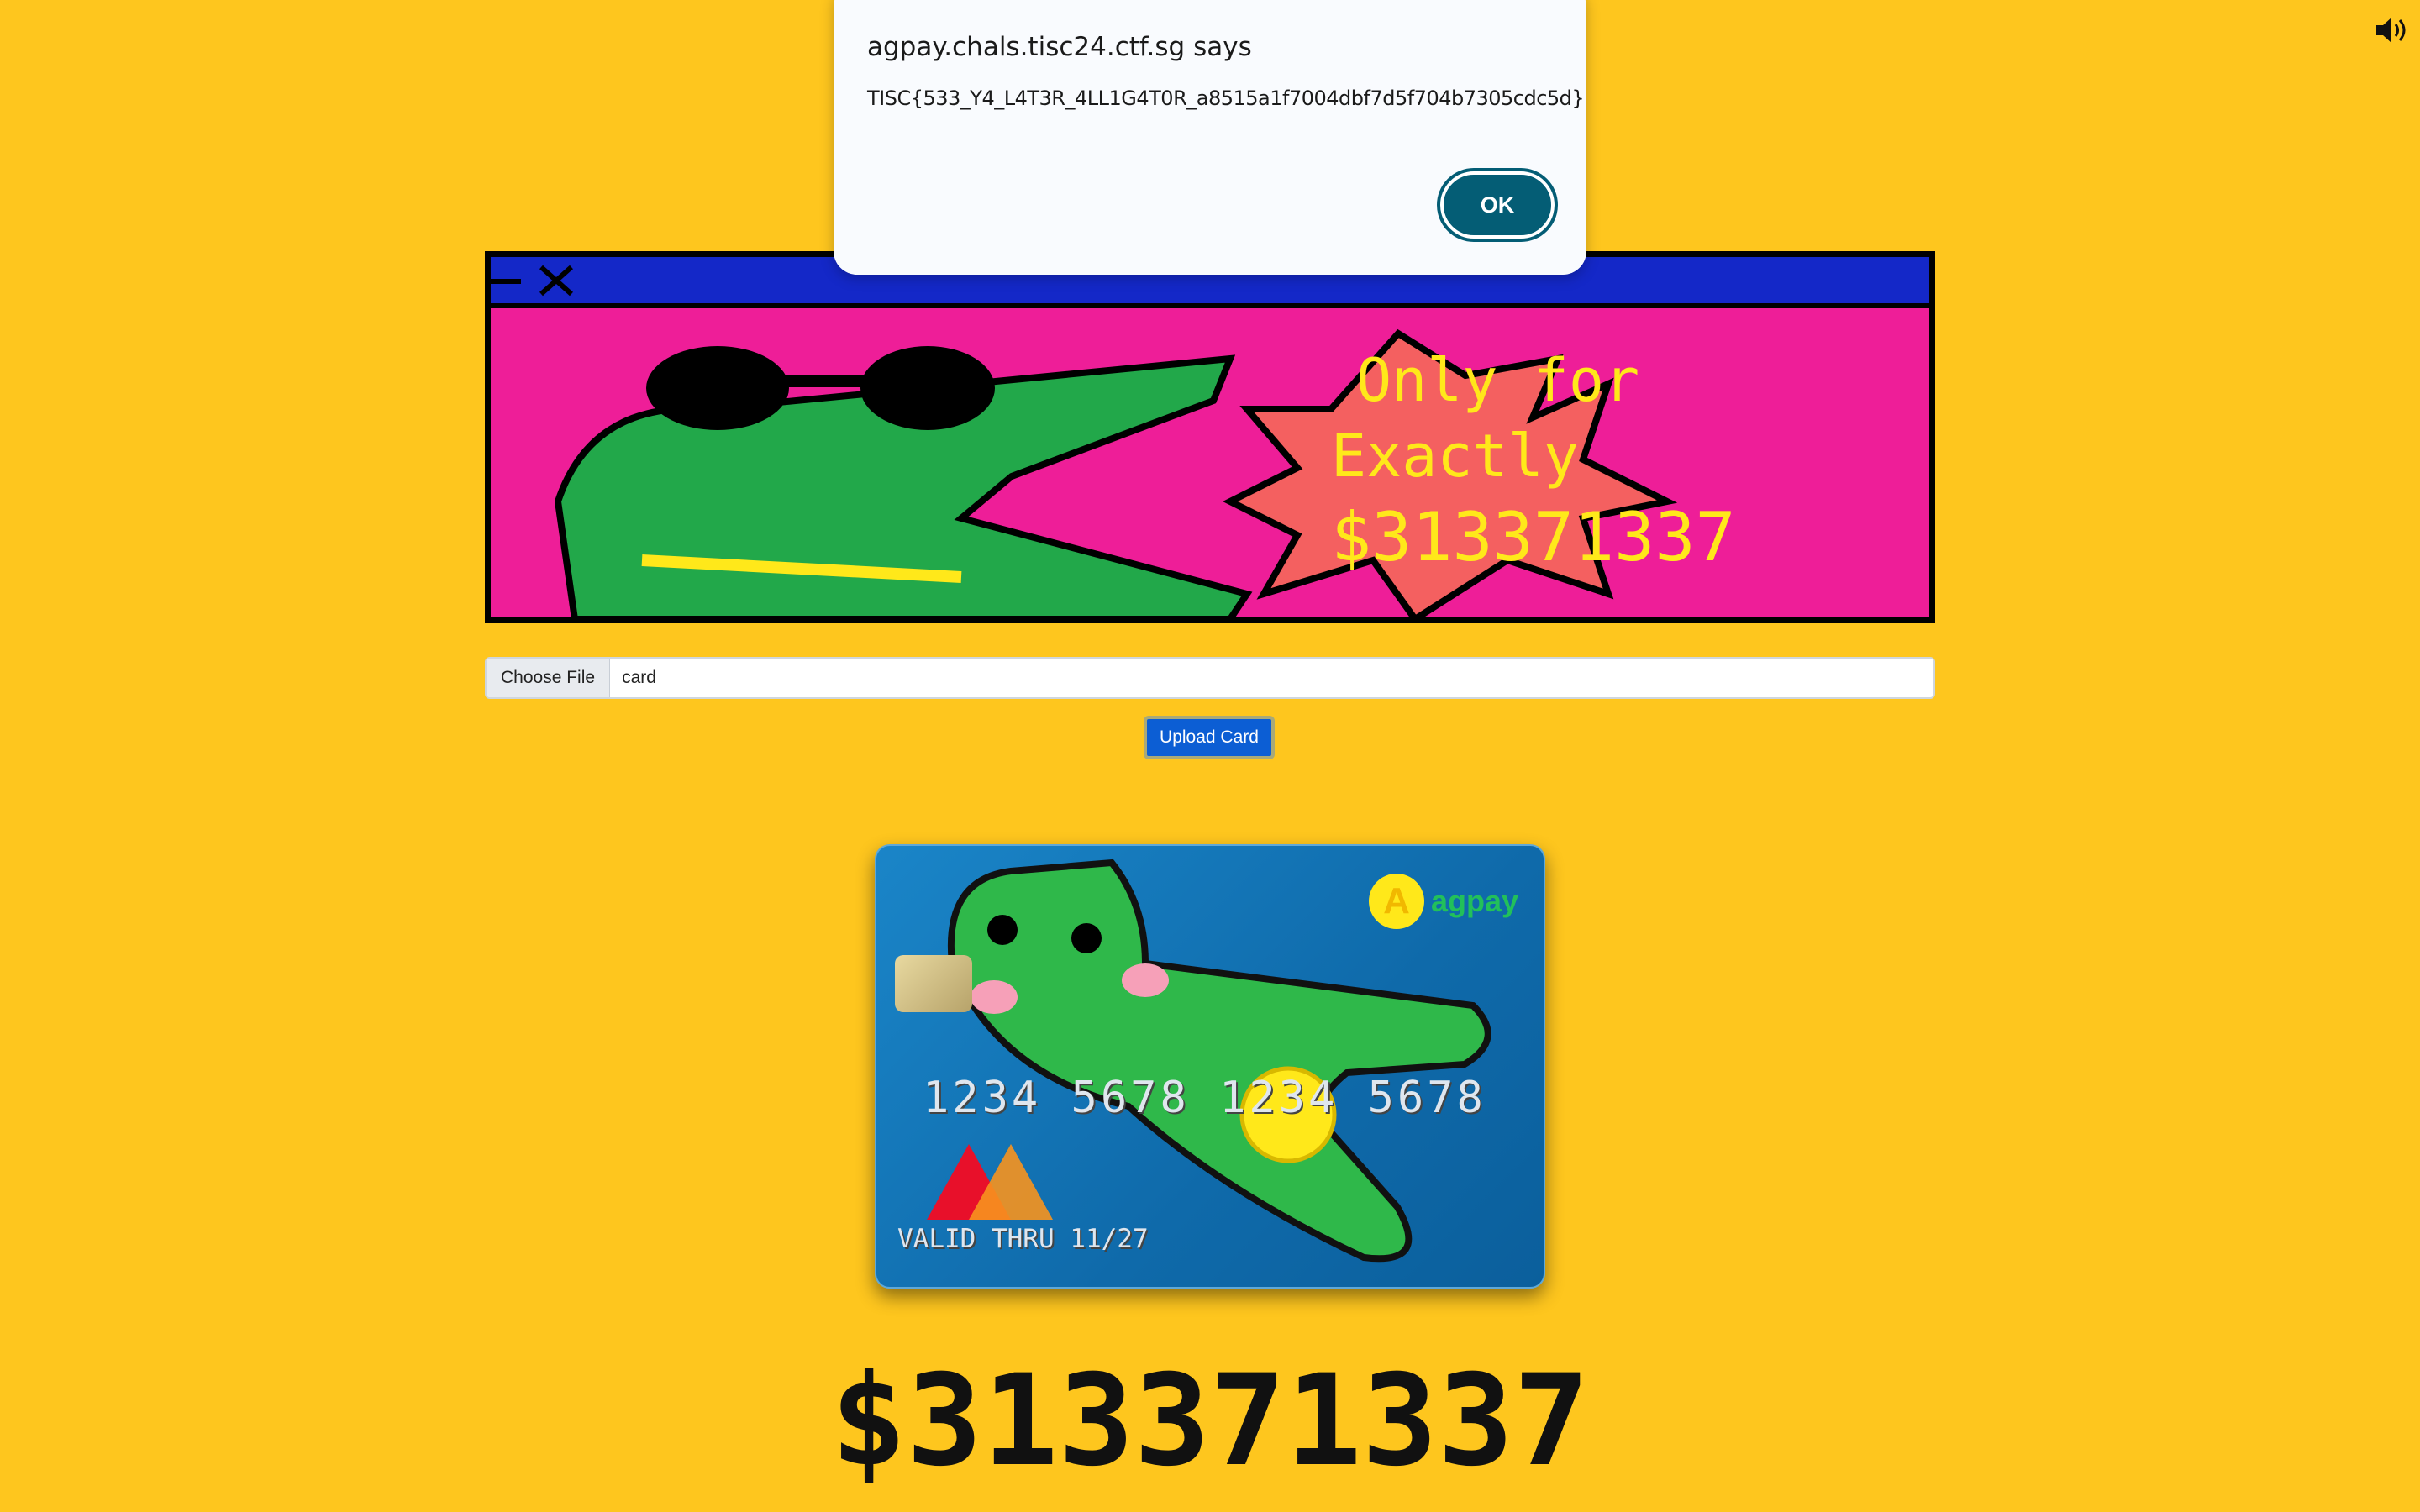 This screenshot has height=1512, width=2420. I want to click on banner-text-line: $313371337, so click(1533, 537).